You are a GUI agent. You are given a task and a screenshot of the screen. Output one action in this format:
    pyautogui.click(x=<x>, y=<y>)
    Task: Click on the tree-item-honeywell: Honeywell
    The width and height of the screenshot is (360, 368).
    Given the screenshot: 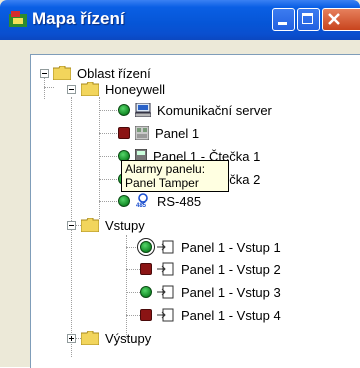 What is the action you would take?
    pyautogui.click(x=123, y=89)
    